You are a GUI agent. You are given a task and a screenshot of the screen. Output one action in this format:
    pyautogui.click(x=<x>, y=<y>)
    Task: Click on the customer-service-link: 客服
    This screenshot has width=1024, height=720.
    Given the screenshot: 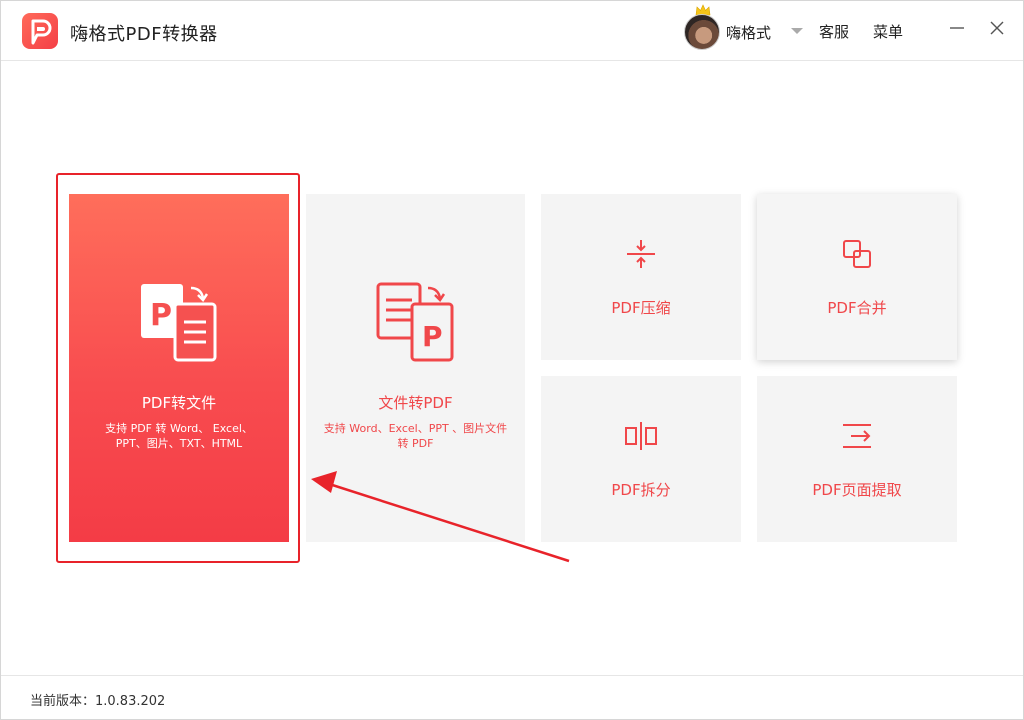 What is the action you would take?
    pyautogui.click(x=834, y=31)
    